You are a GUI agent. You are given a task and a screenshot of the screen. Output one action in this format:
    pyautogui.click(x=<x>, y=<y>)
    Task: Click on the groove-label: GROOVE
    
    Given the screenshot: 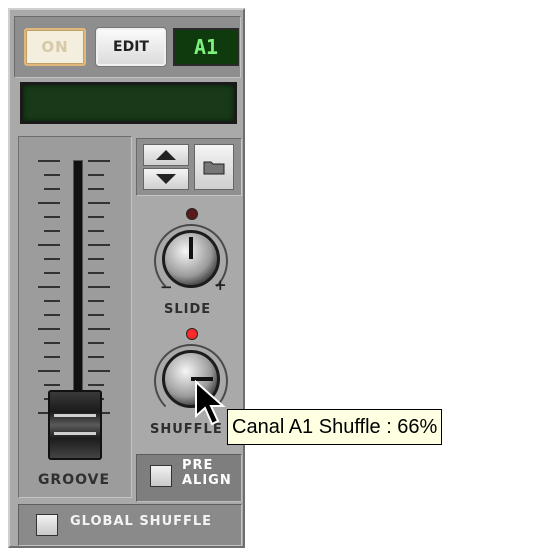 What is the action you would take?
    pyautogui.click(x=74, y=480)
    